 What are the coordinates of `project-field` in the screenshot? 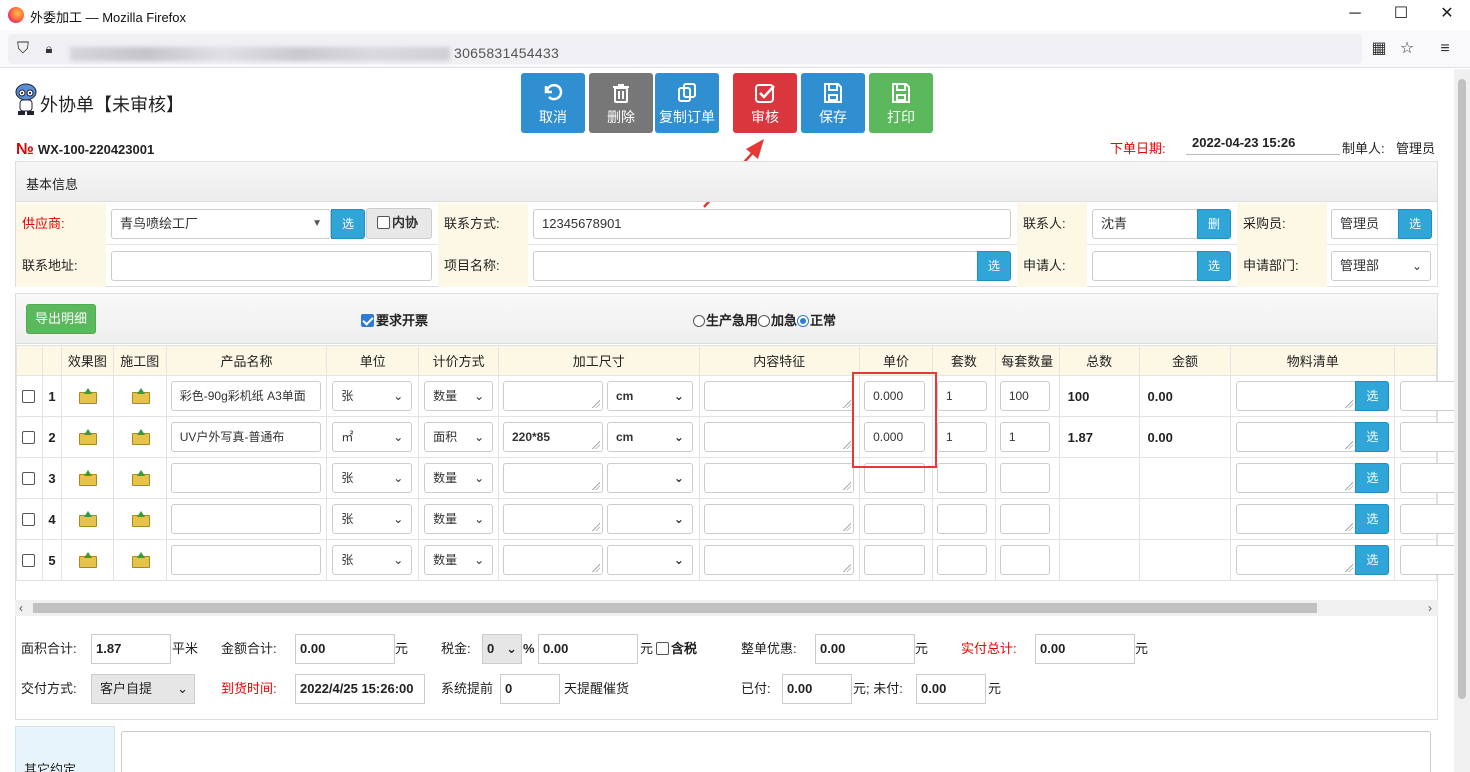 It's located at (756, 266).